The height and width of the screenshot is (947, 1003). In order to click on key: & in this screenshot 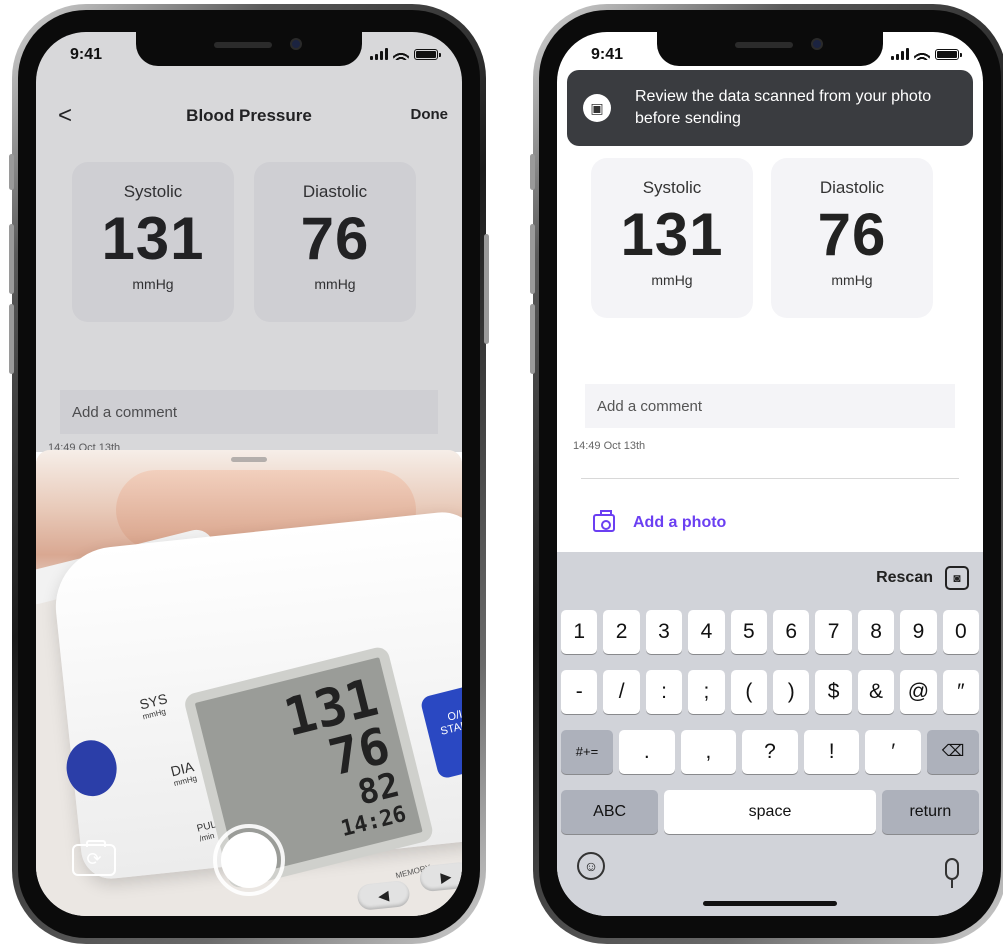, I will do `click(876, 692)`.